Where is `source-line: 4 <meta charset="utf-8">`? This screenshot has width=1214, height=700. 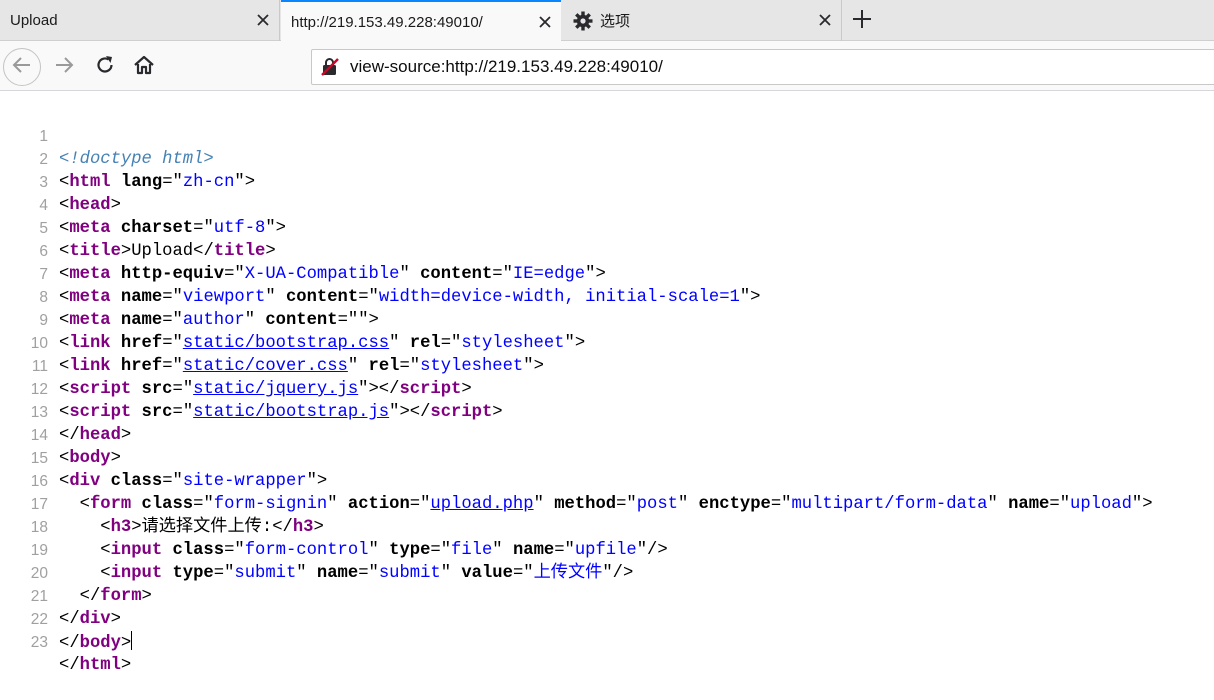 source-line: 4 <meta charset="utf-8"> is located at coordinates (607, 204).